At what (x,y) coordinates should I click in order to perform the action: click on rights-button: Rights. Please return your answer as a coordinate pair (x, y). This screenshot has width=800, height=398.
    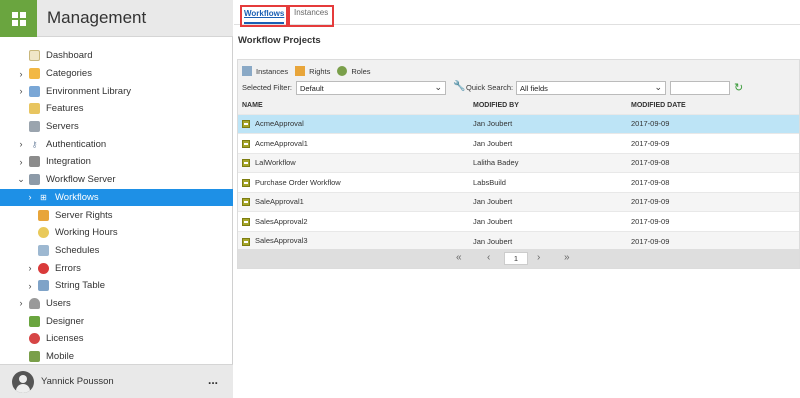
    Looking at the image, I should click on (312, 71).